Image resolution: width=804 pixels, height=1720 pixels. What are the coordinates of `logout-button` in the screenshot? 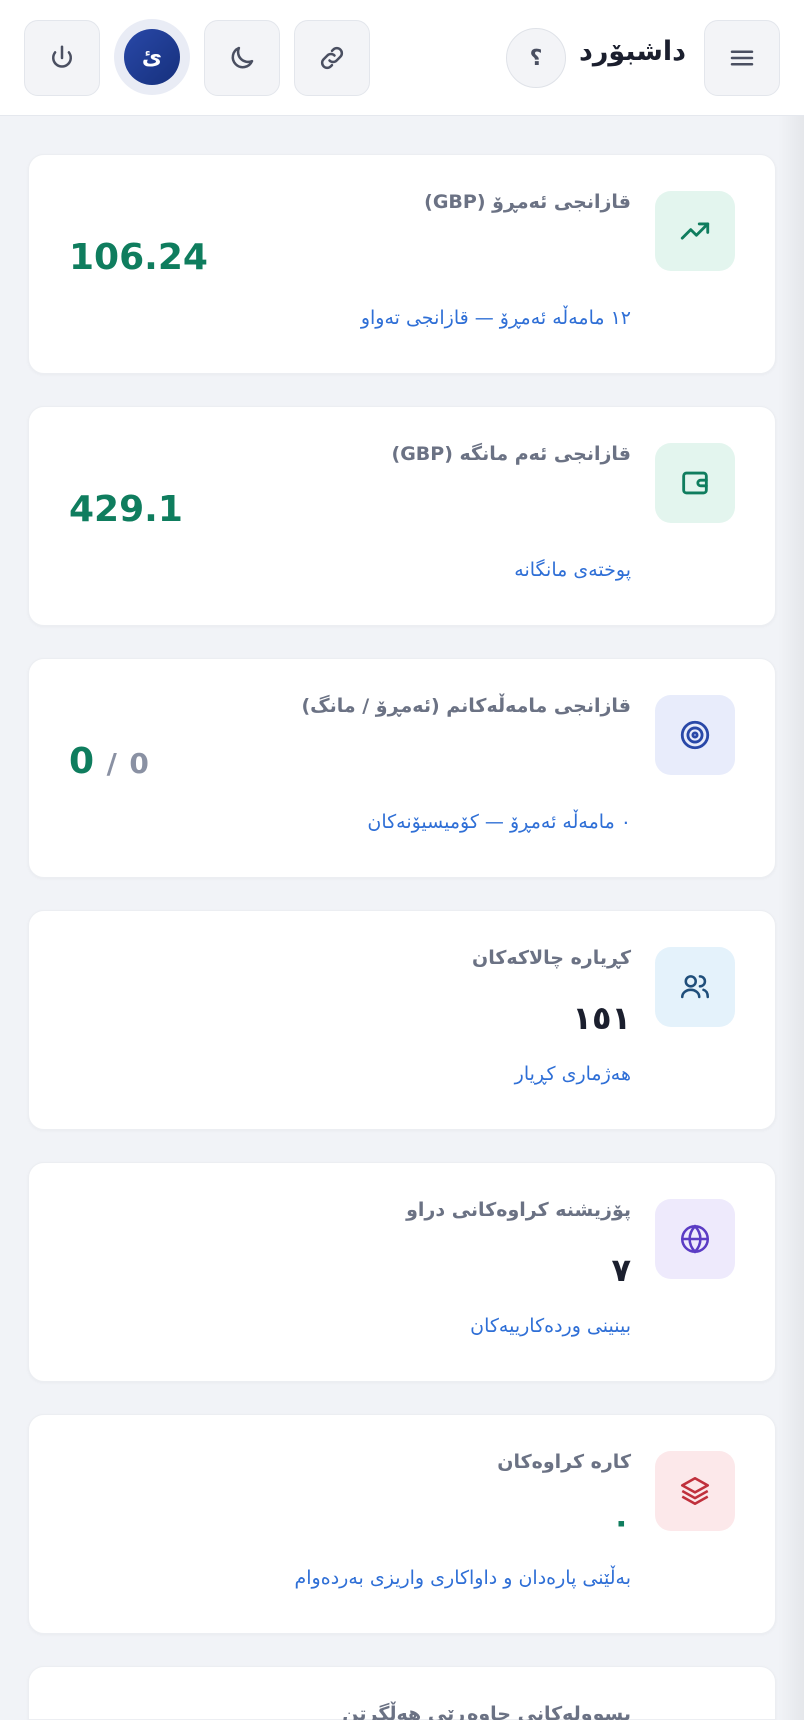 It's located at (62, 58).